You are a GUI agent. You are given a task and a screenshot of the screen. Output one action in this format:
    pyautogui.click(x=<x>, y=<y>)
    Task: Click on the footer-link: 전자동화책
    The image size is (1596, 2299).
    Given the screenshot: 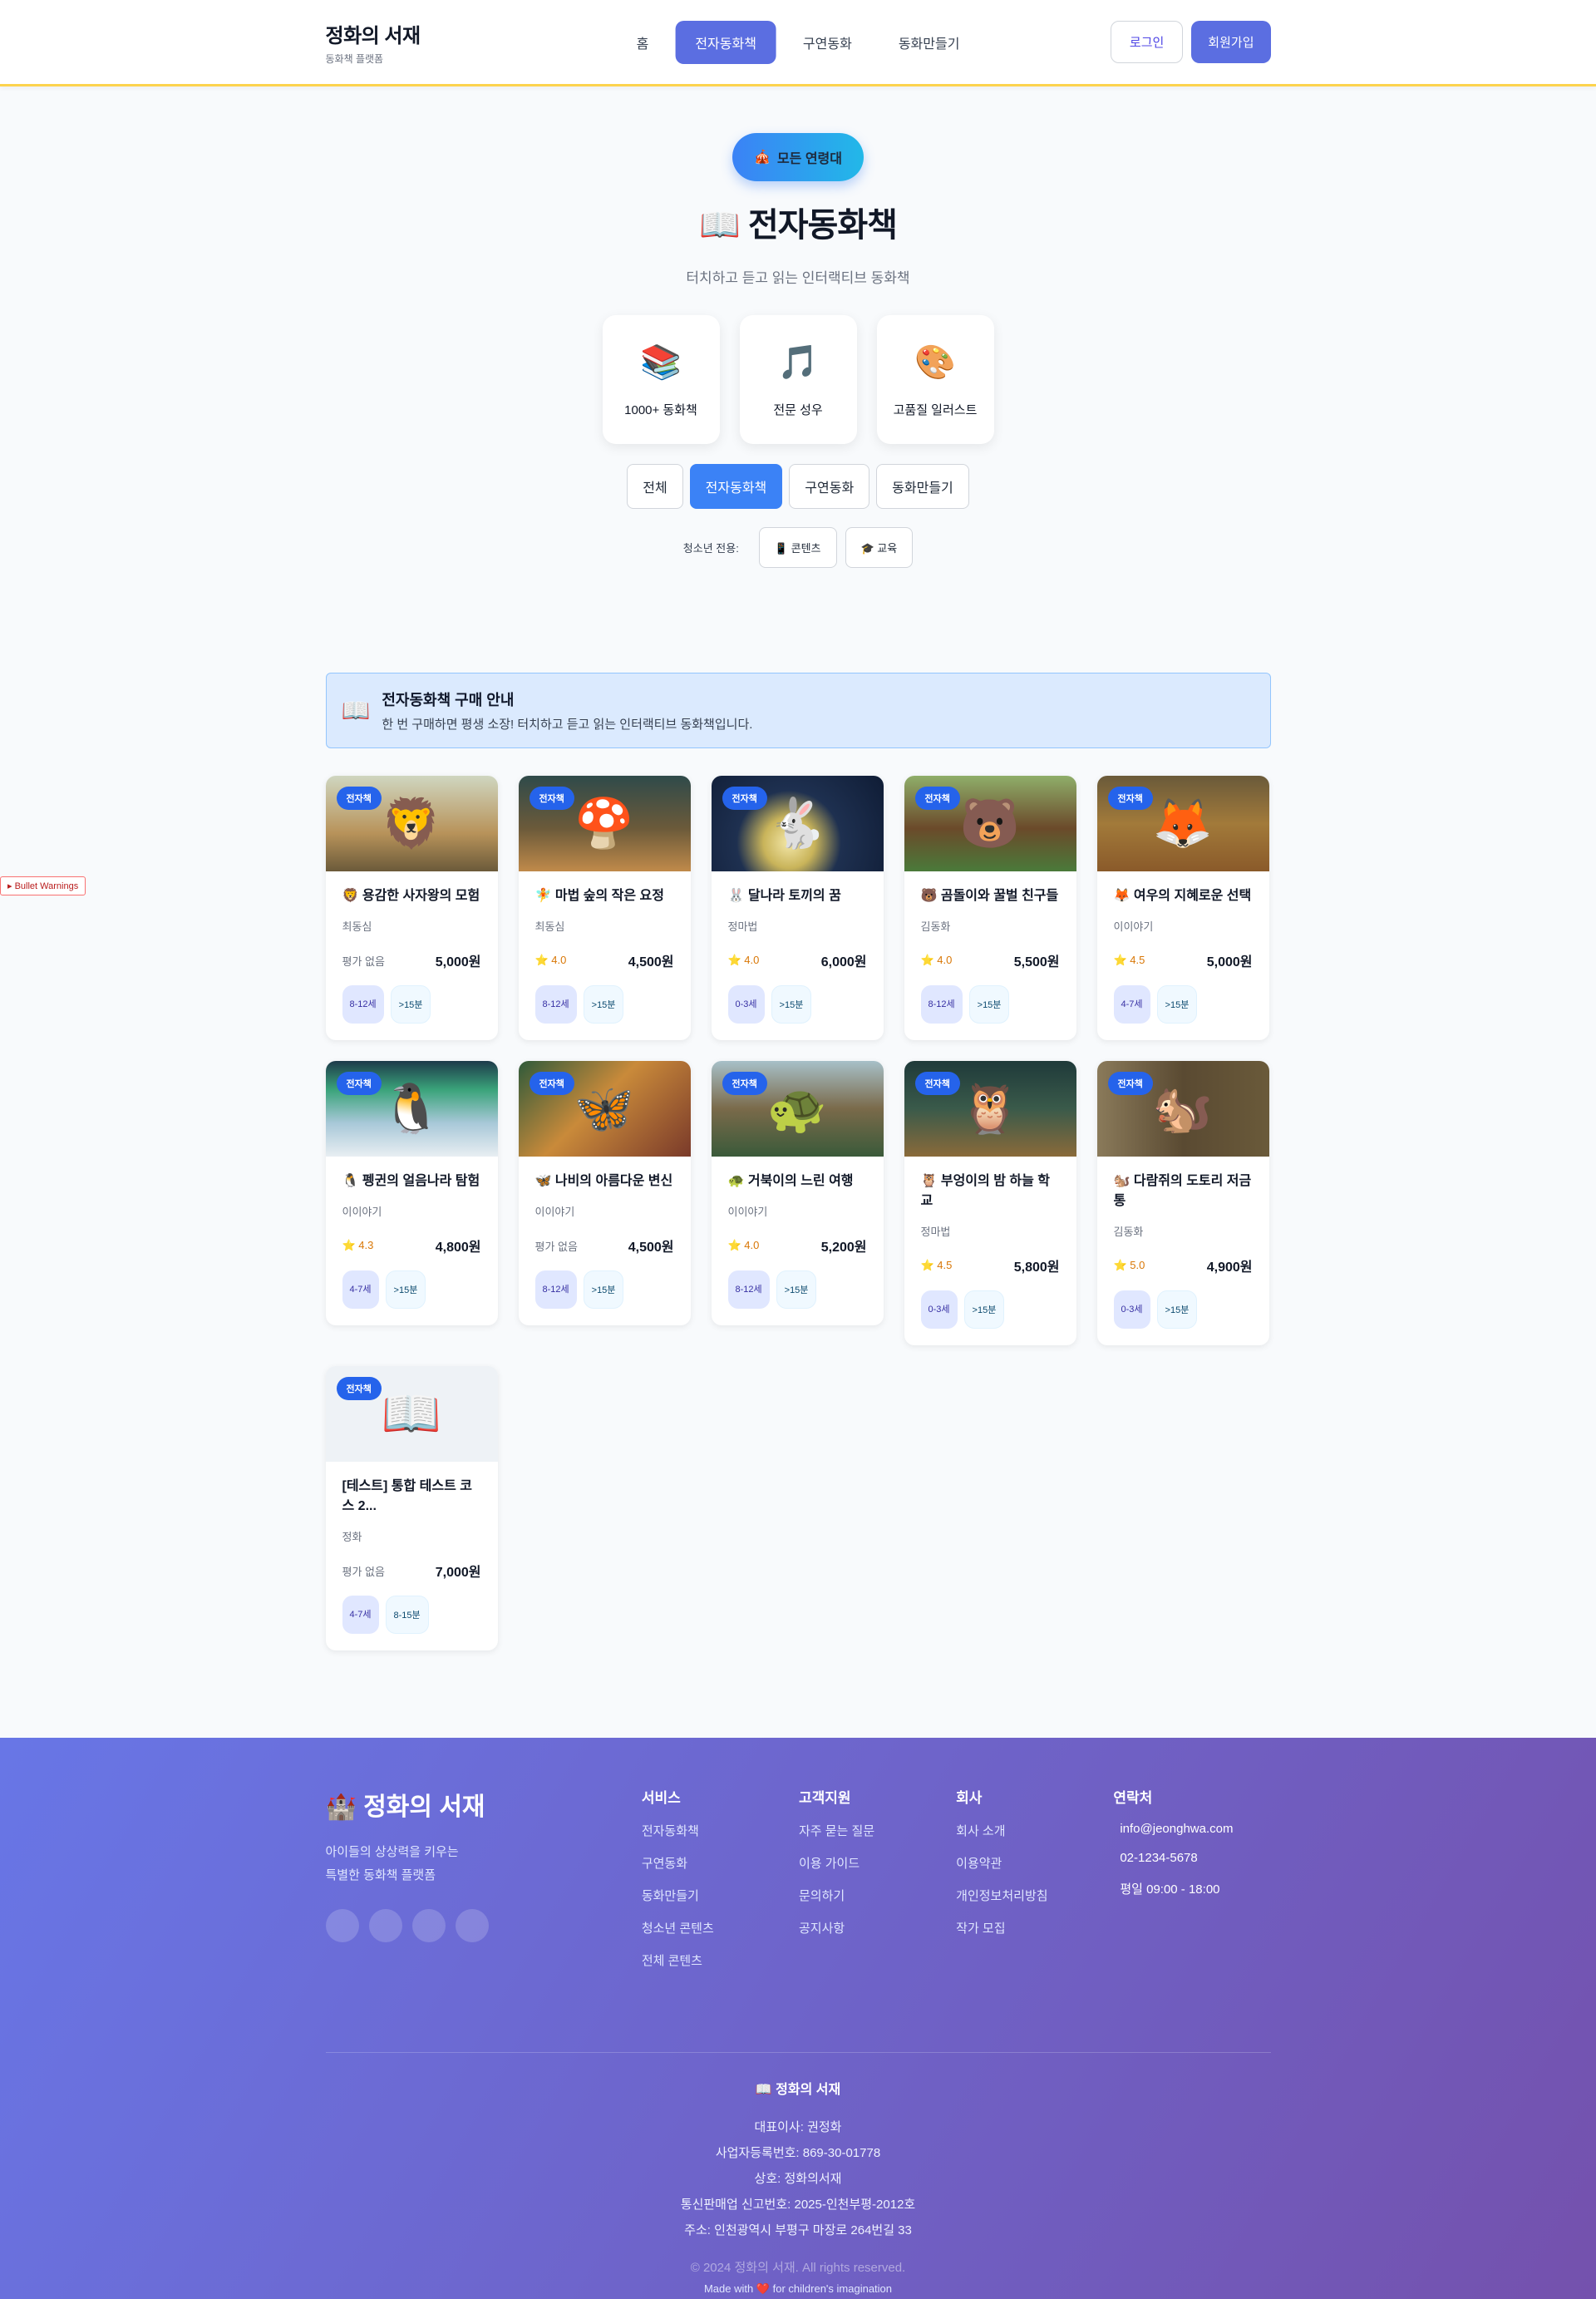 What is the action you would take?
    pyautogui.click(x=720, y=1830)
    